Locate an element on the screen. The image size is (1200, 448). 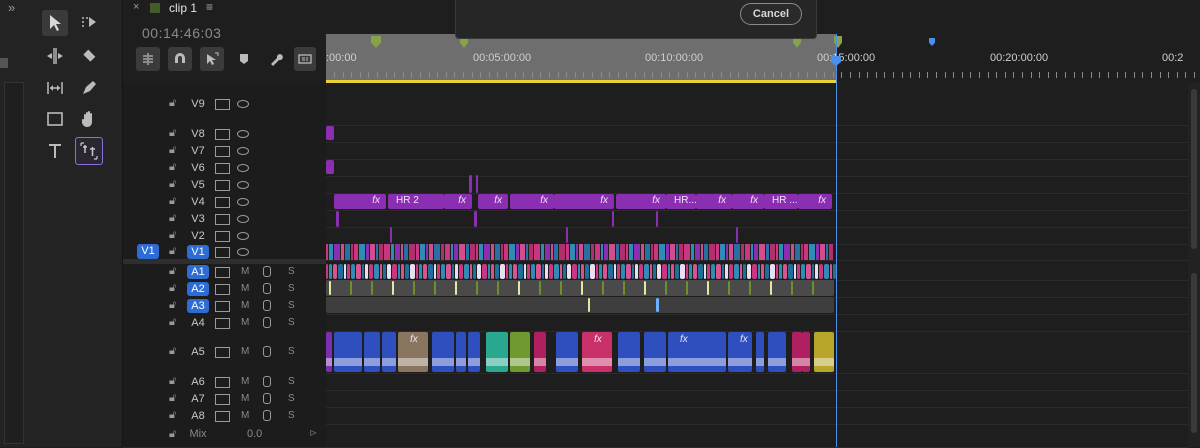
audio-track-header-a6: 🔓︎ A6 M S is located at coordinates (224, 382).